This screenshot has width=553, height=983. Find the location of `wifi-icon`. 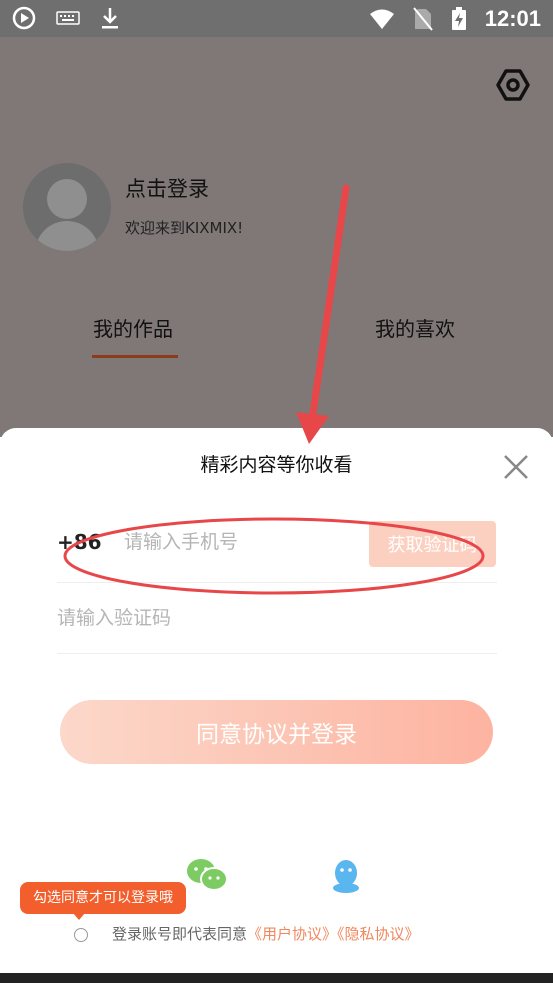

wifi-icon is located at coordinates (381, 19).